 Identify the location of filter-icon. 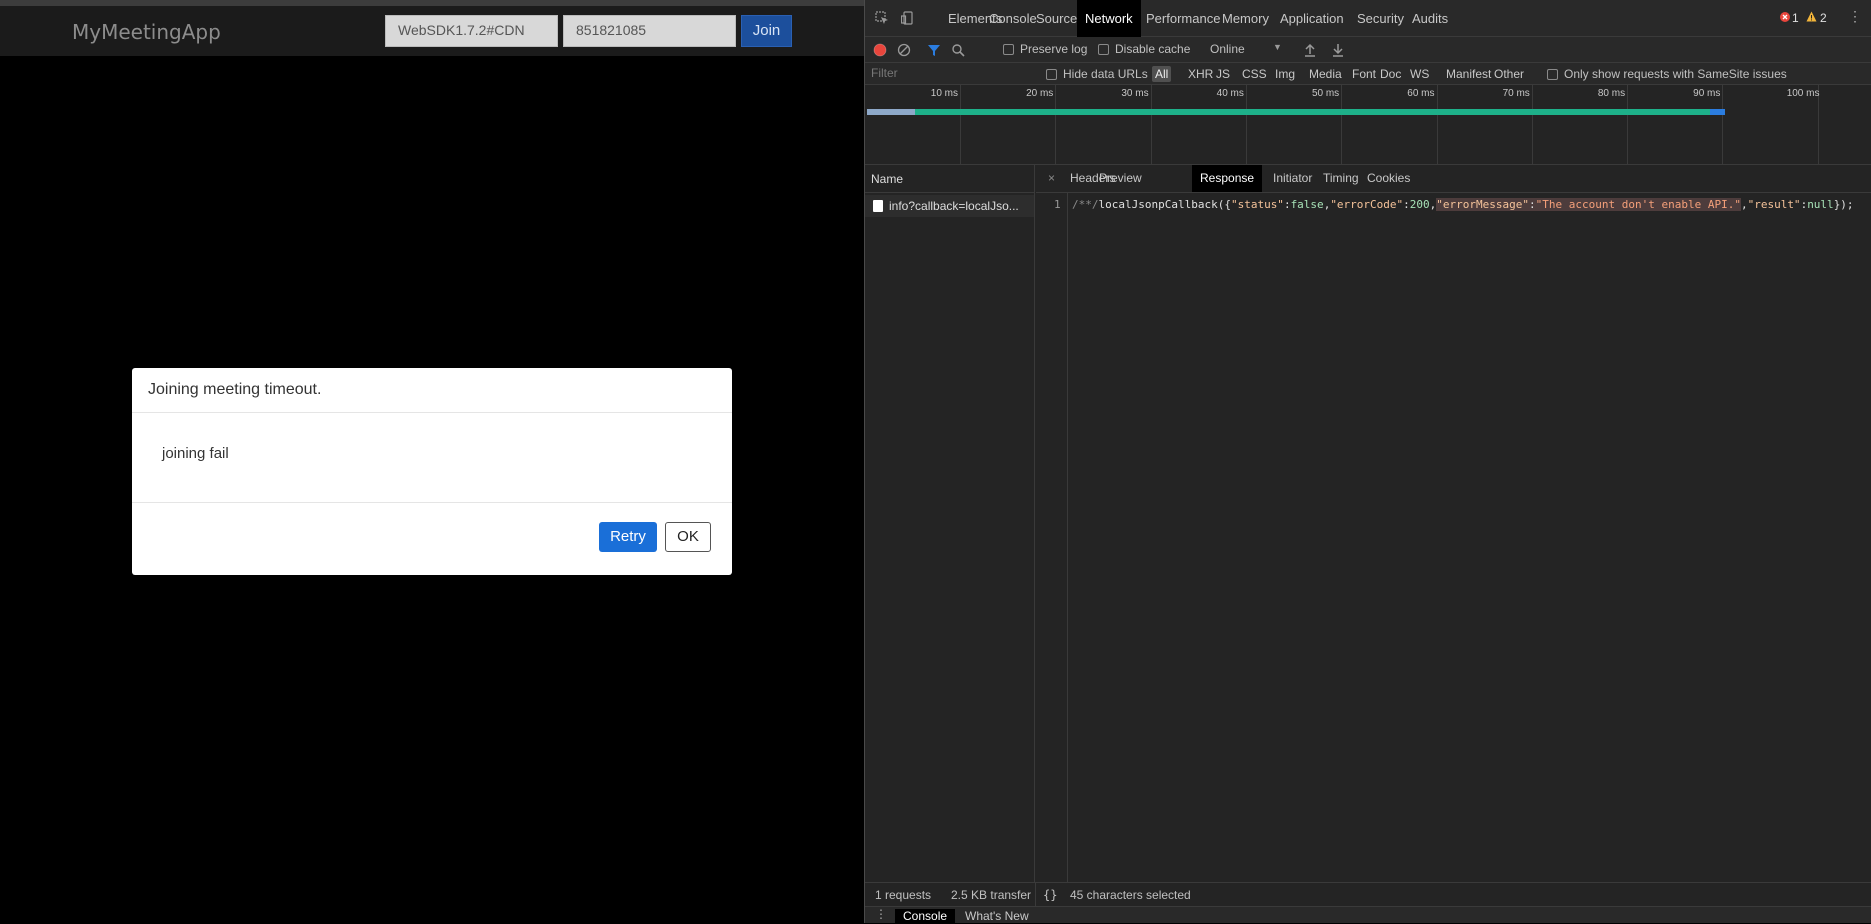
(934, 50).